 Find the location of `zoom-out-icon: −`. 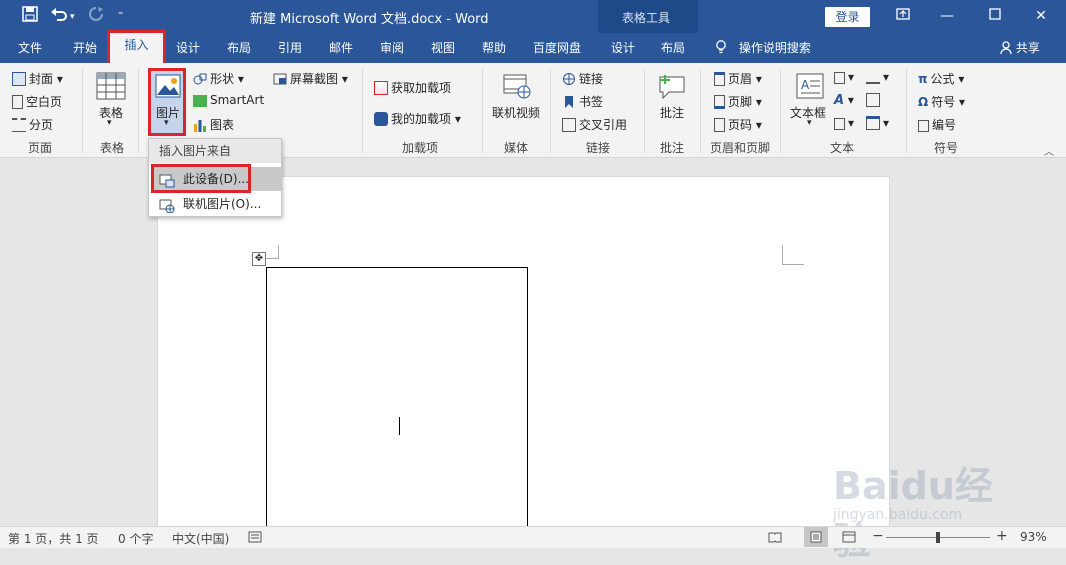

zoom-out-icon: − is located at coordinates (878, 536).